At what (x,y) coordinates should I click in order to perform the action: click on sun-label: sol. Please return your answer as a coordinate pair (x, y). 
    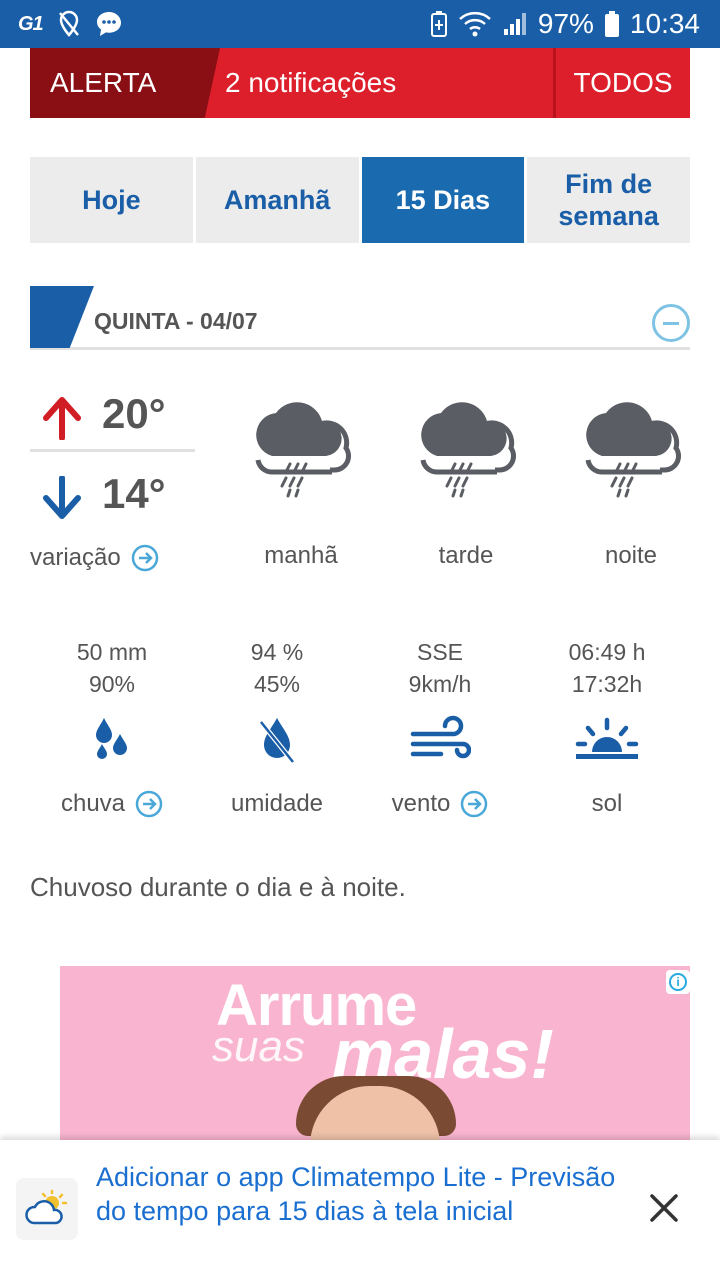
    Looking at the image, I should click on (607, 803).